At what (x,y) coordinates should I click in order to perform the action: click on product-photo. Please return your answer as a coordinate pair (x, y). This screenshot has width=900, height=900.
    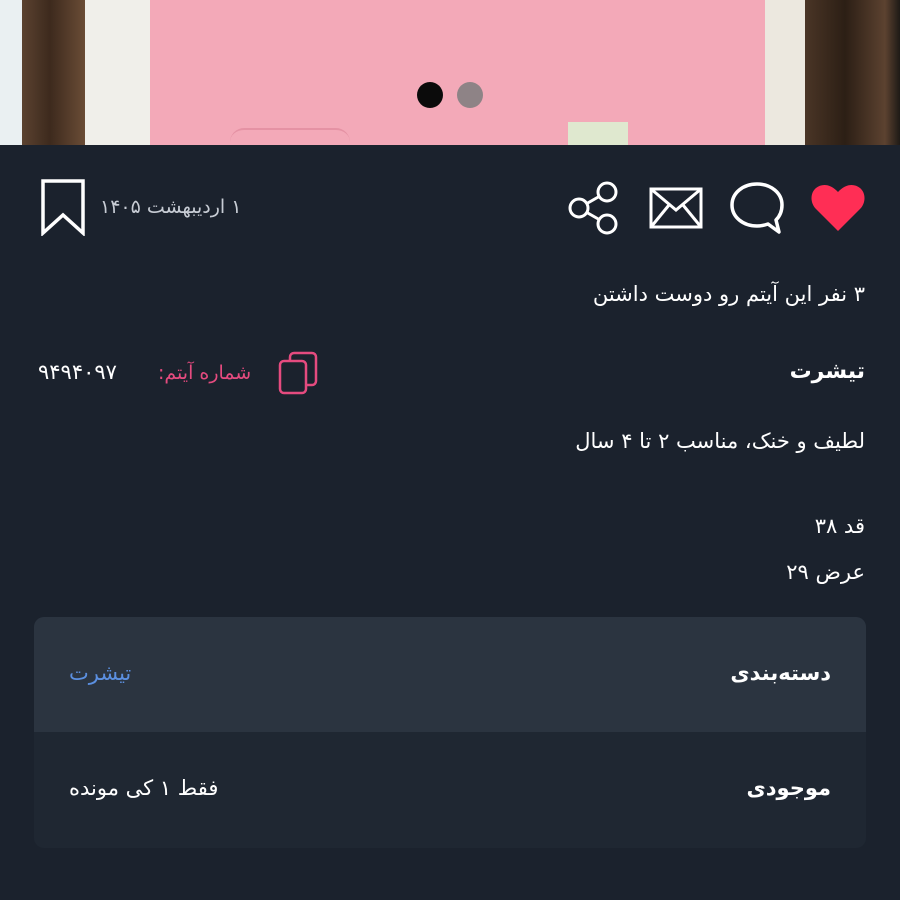
    Looking at the image, I should click on (460, 72).